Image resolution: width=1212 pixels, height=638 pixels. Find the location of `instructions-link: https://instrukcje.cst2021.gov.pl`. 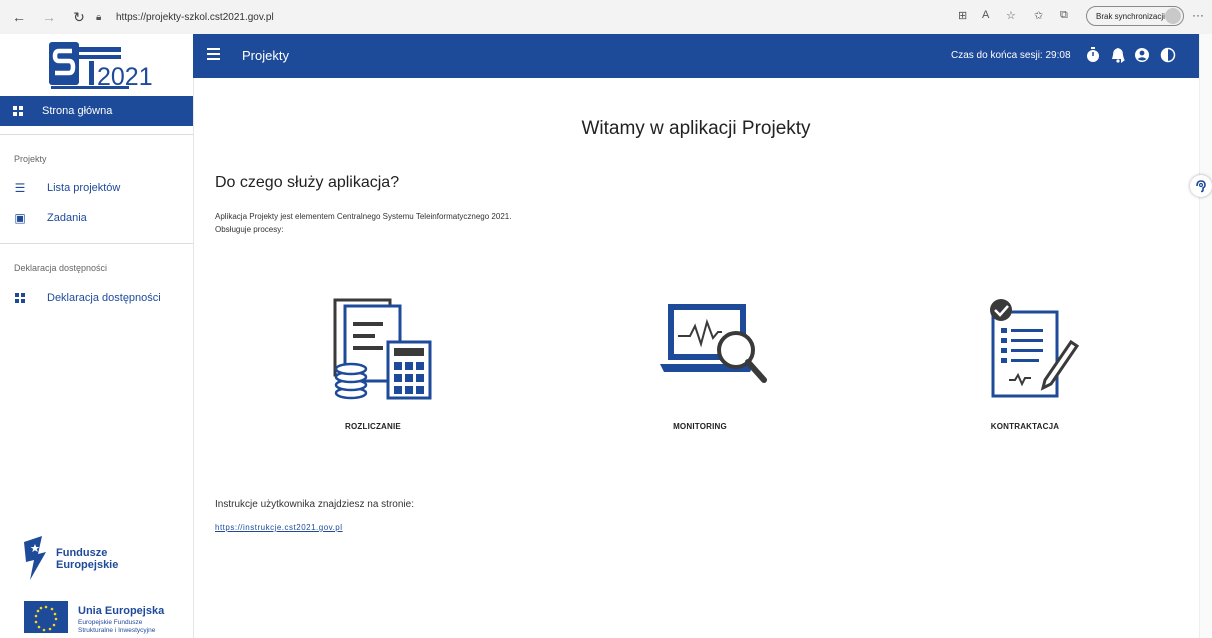

instructions-link: https://instrukcje.cst2021.gov.pl is located at coordinates (279, 527).